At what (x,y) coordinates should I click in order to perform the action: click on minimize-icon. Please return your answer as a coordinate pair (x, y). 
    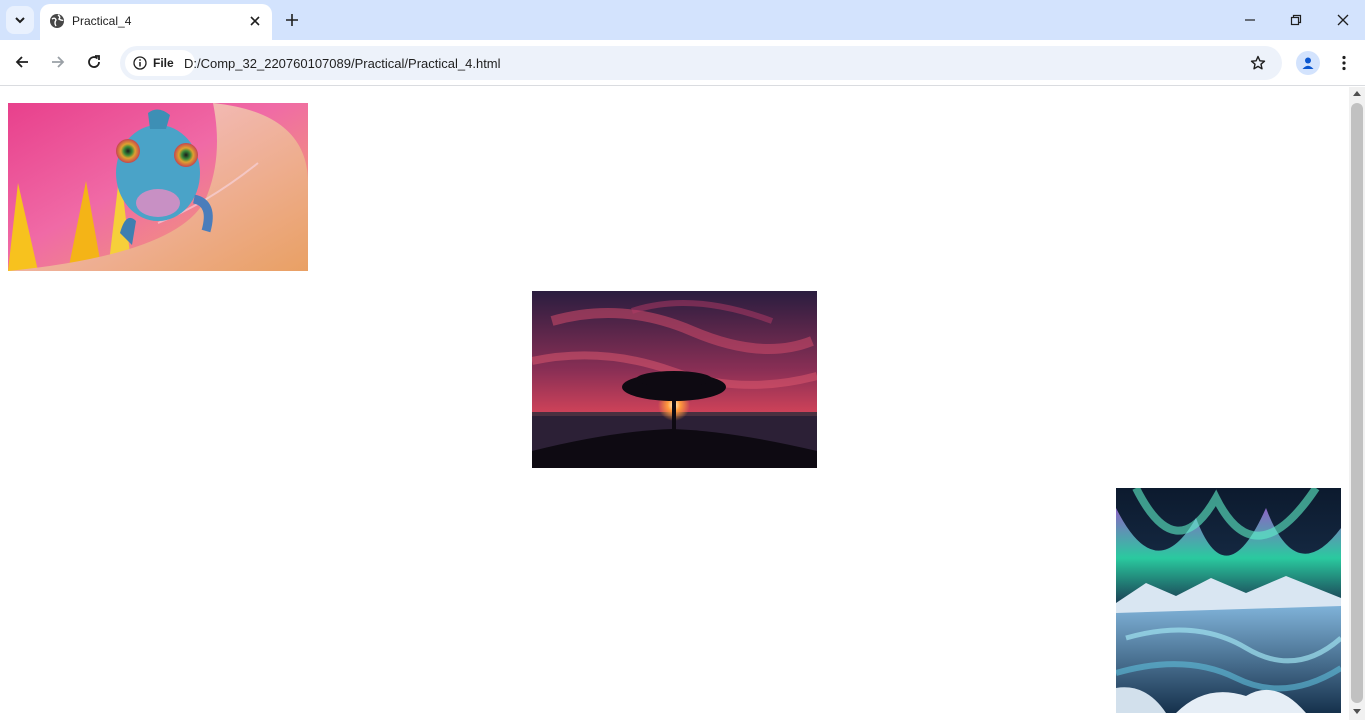
    Looking at the image, I should click on (1250, 20).